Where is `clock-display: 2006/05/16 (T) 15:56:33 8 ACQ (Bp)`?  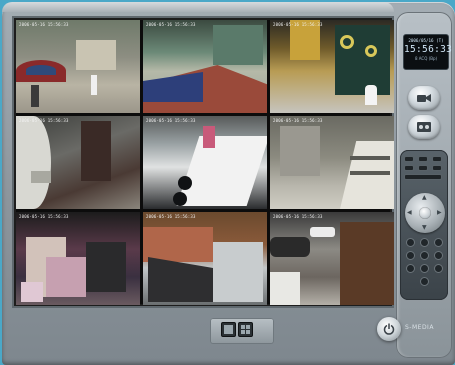 clock-display: 2006/05/16 (T) 15:56:33 8 ACQ (Bp) is located at coordinates (428, 52).